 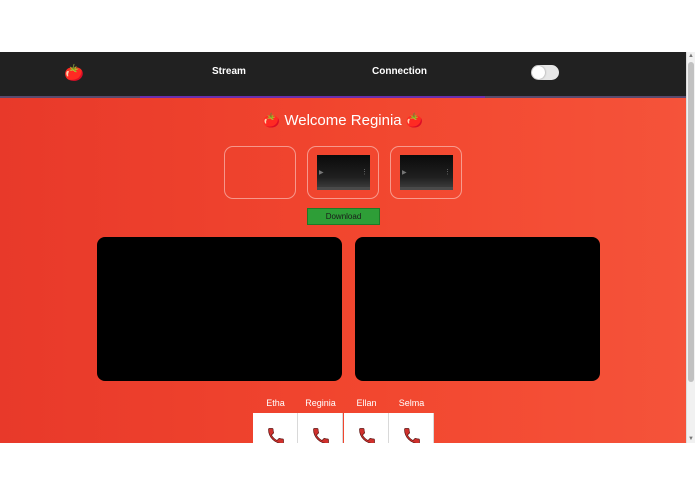 I want to click on nav-link-connection: Connection, so click(x=399, y=72).